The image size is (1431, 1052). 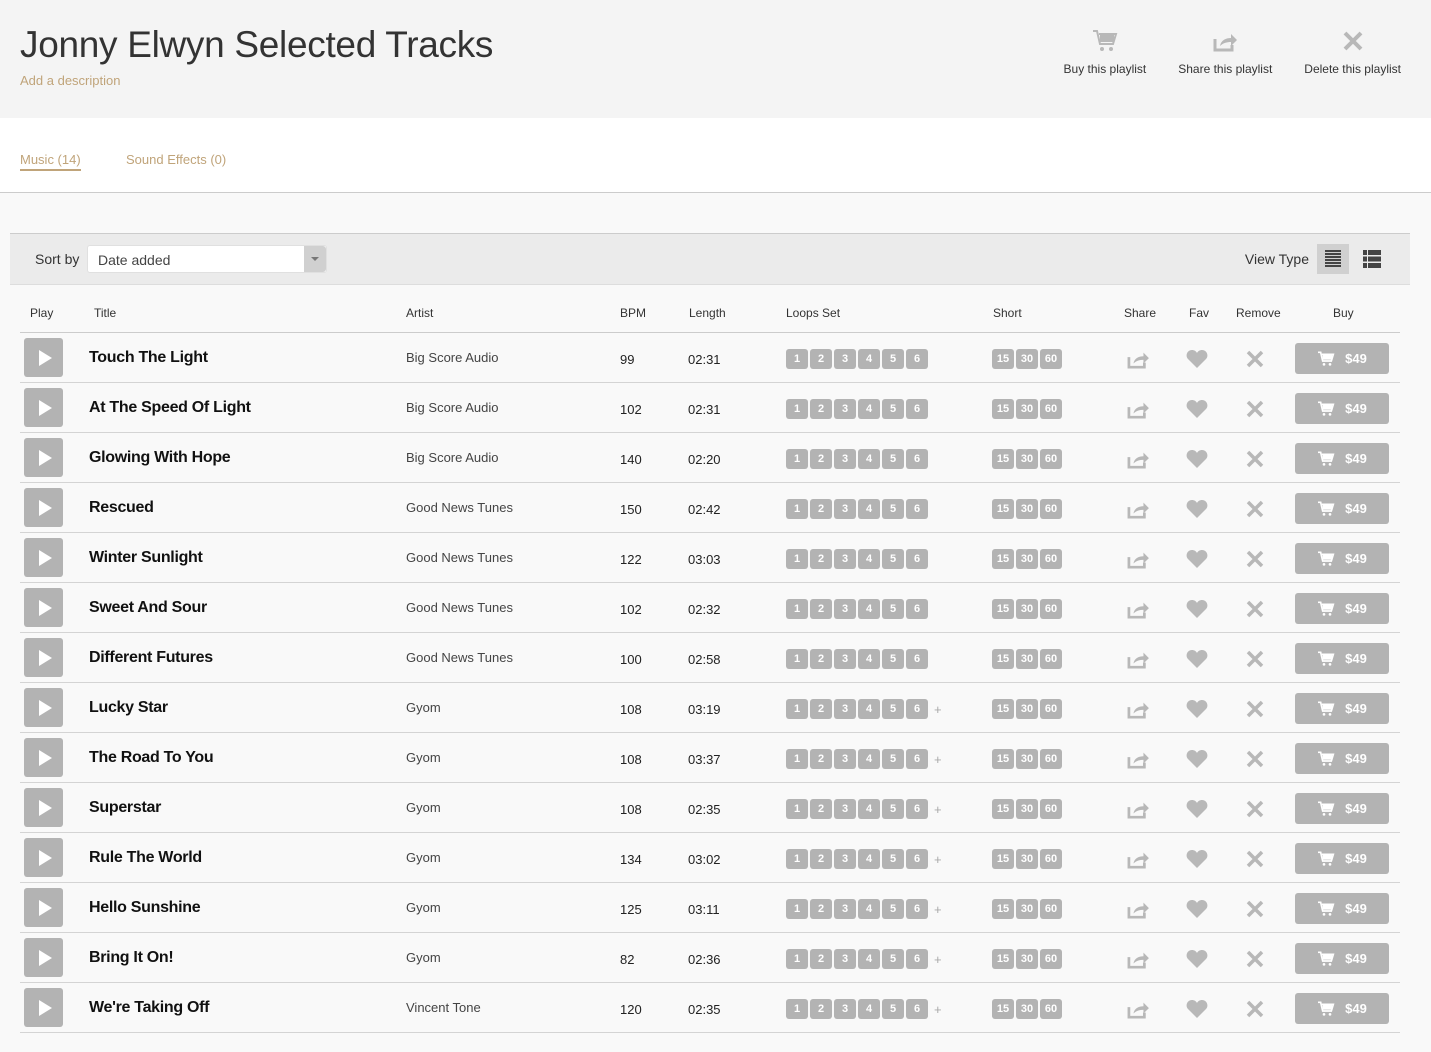 What do you see at coordinates (423, 907) in the screenshot?
I see `track-artist: Gyom` at bounding box center [423, 907].